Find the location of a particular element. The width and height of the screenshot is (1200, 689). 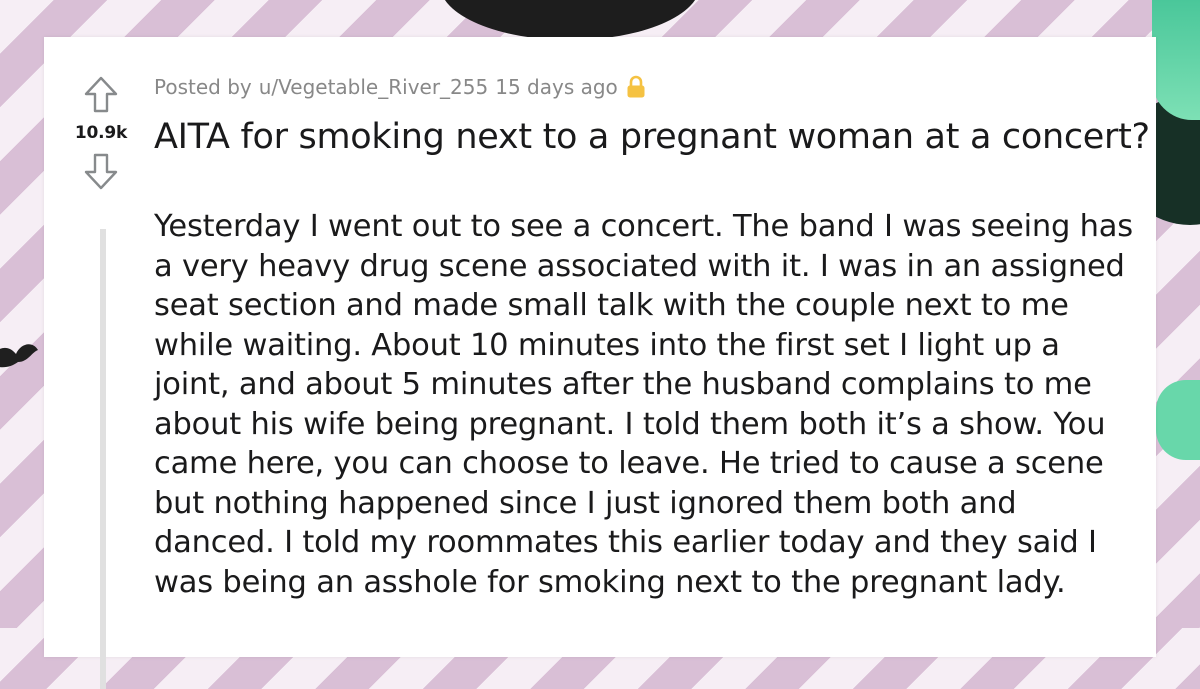

post-time: 15 days ago is located at coordinates (556, 87).